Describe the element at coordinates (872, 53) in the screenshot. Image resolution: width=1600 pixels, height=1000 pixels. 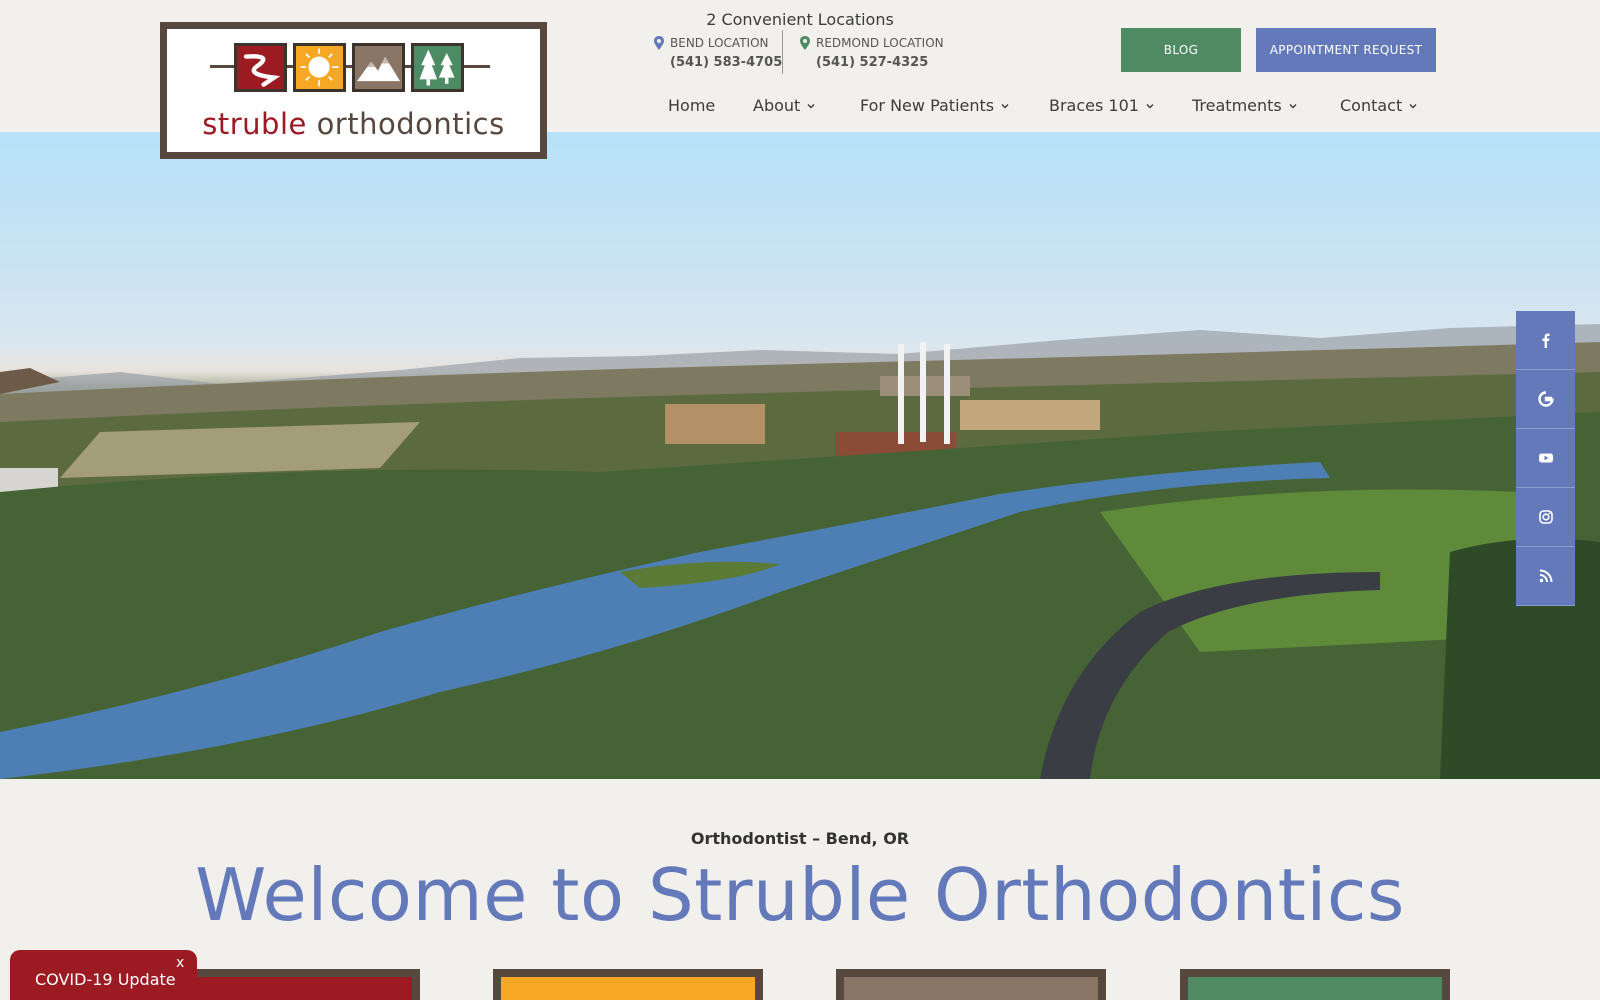
I see `location-redmond: REDMOND LOCATION (541) 527-4325` at that location.